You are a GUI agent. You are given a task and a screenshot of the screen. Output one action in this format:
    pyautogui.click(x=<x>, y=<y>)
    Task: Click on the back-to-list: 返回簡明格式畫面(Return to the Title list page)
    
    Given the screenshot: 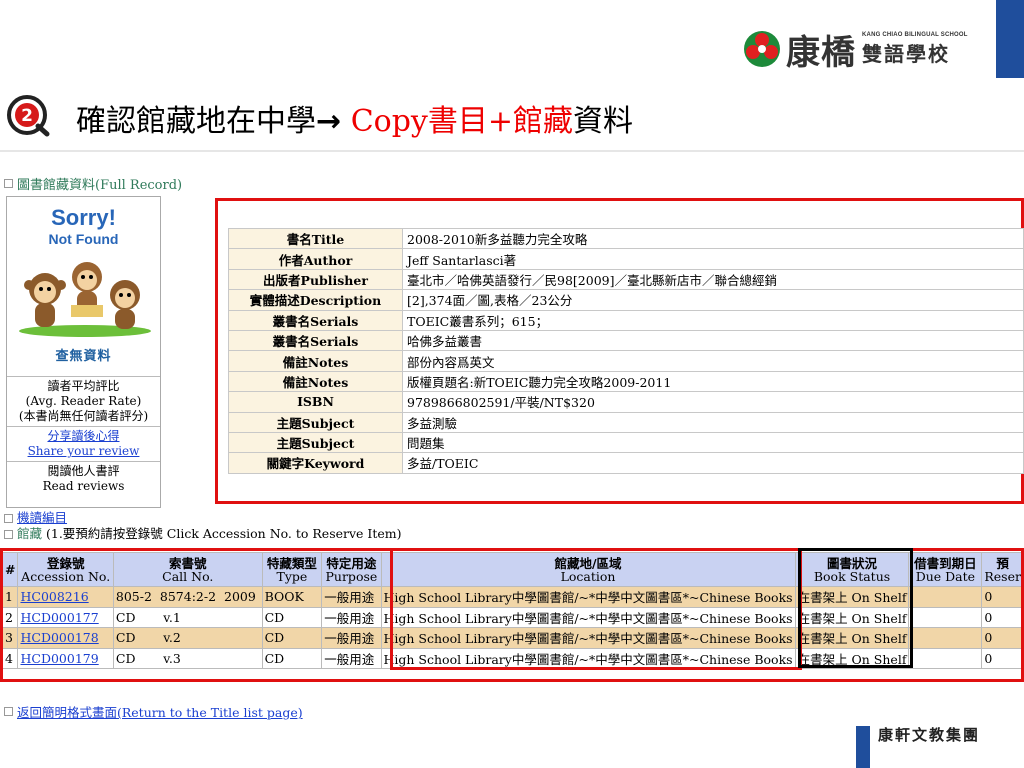 What is the action you would take?
    pyautogui.click(x=153, y=711)
    